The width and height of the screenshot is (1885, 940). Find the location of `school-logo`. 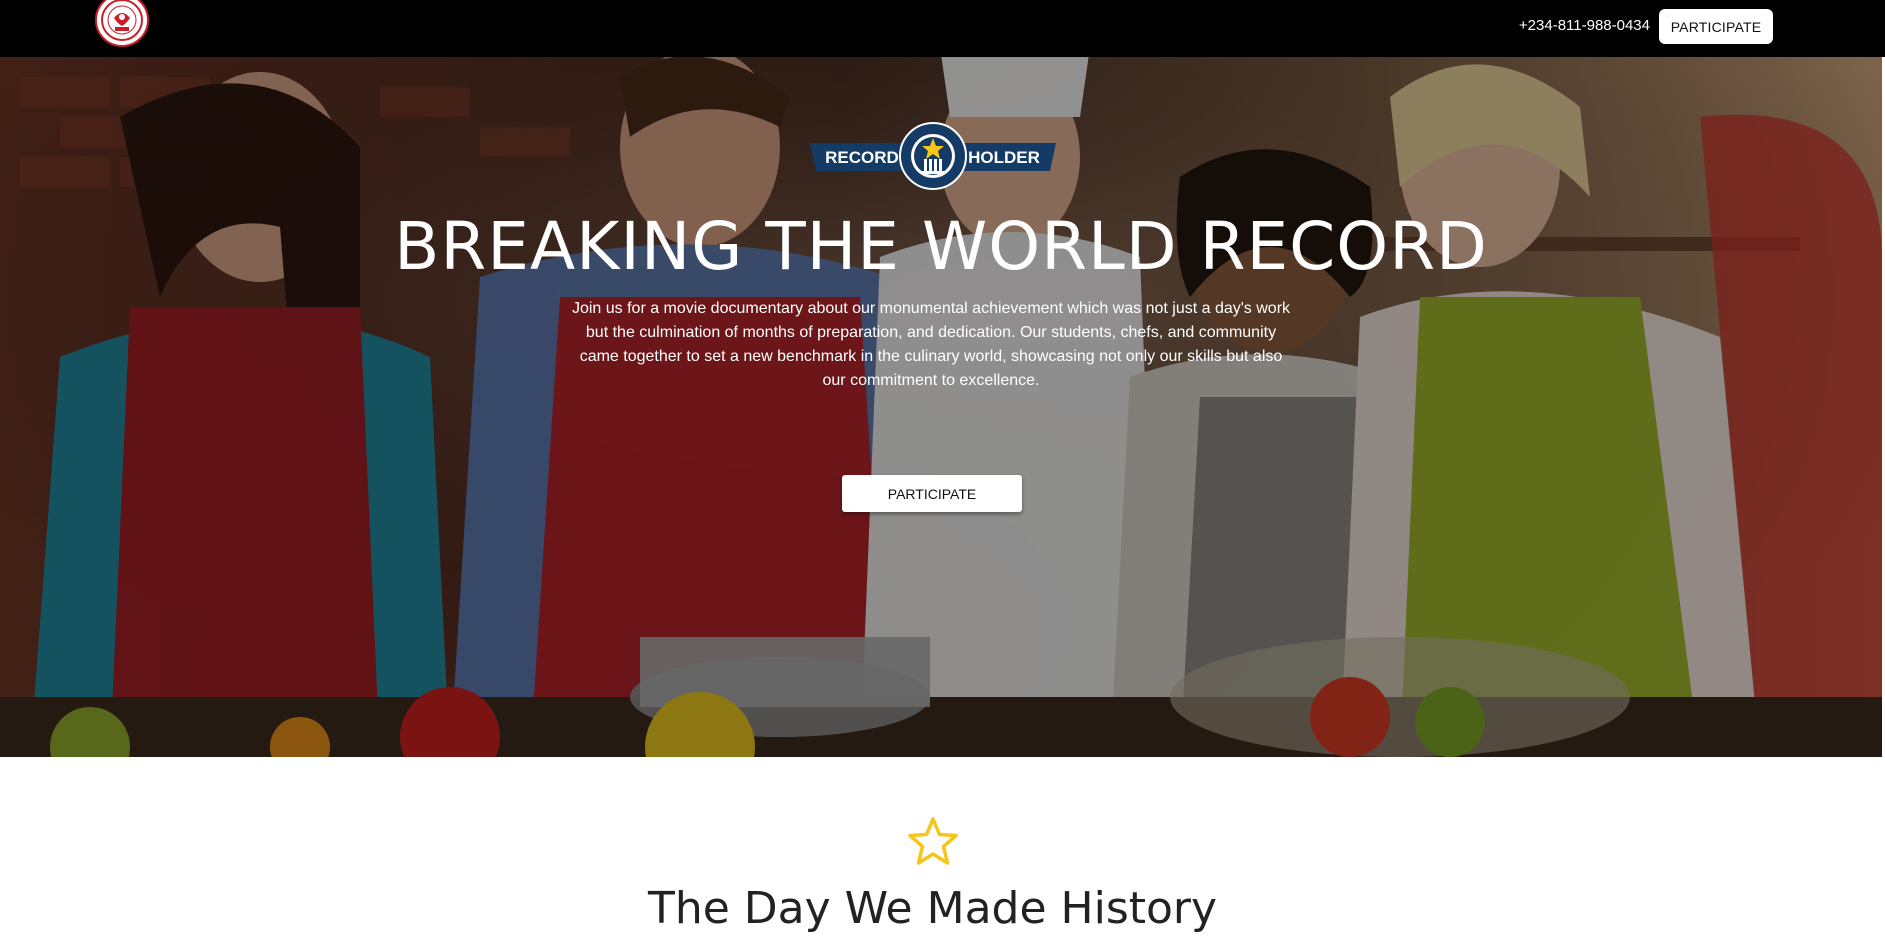

school-logo is located at coordinates (122, 23).